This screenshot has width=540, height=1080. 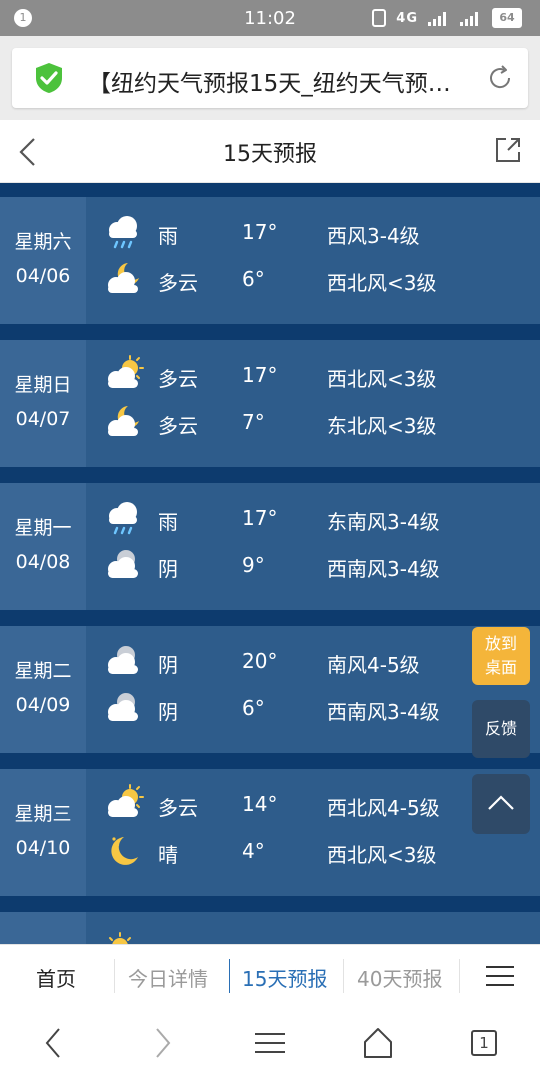 I want to click on weekday-label: 星期二, so click(x=43, y=671).